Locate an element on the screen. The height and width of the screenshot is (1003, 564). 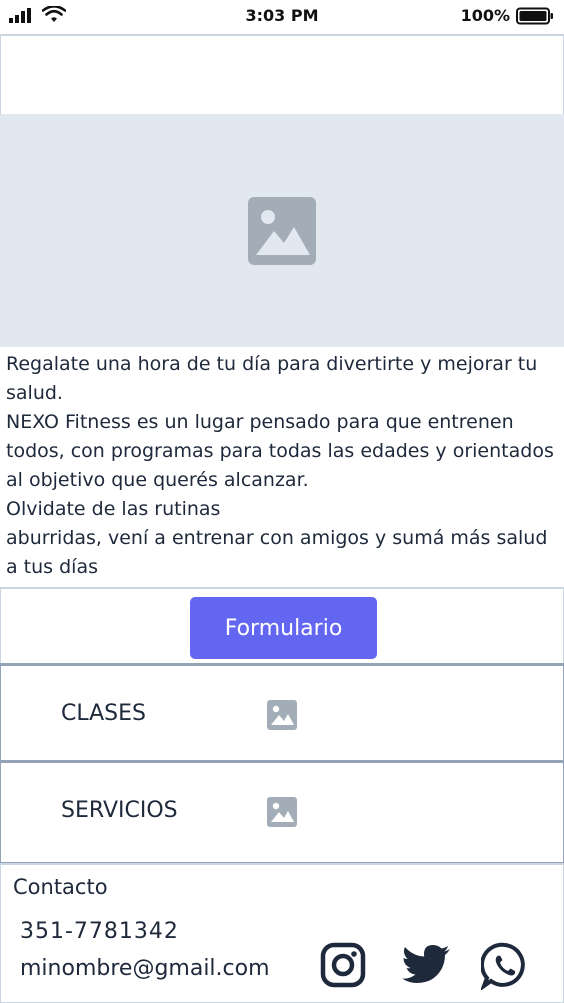
twitter-icon is located at coordinates (426, 965).